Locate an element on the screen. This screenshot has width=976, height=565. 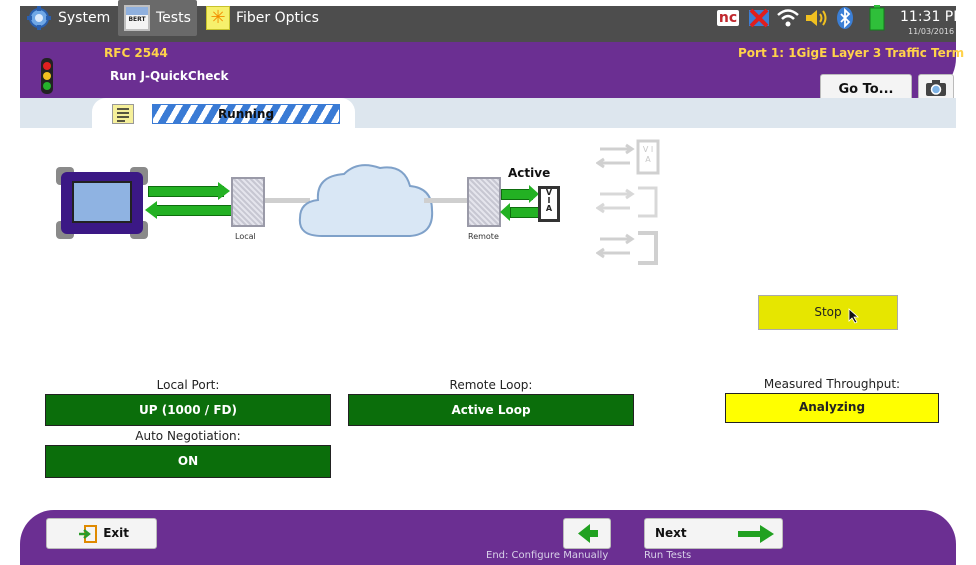
tab-tests-label: Tests is located at coordinates (173, 18).